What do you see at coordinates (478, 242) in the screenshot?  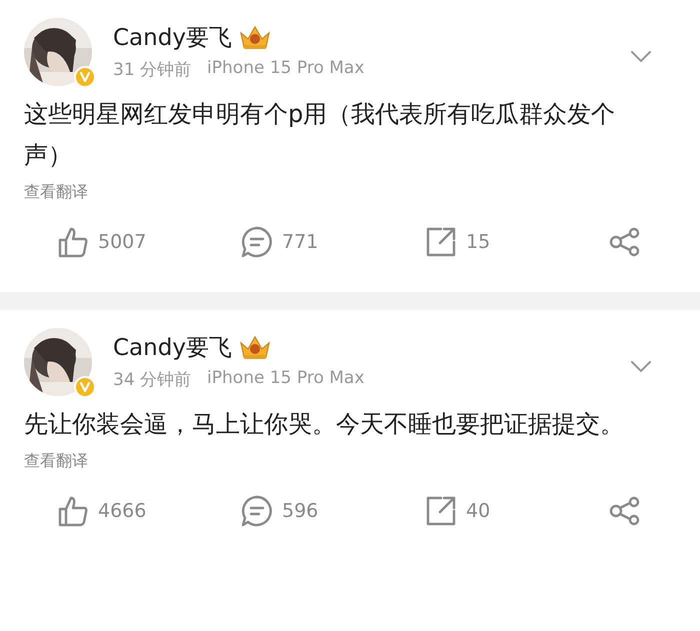 I see `repost-count: 15` at bounding box center [478, 242].